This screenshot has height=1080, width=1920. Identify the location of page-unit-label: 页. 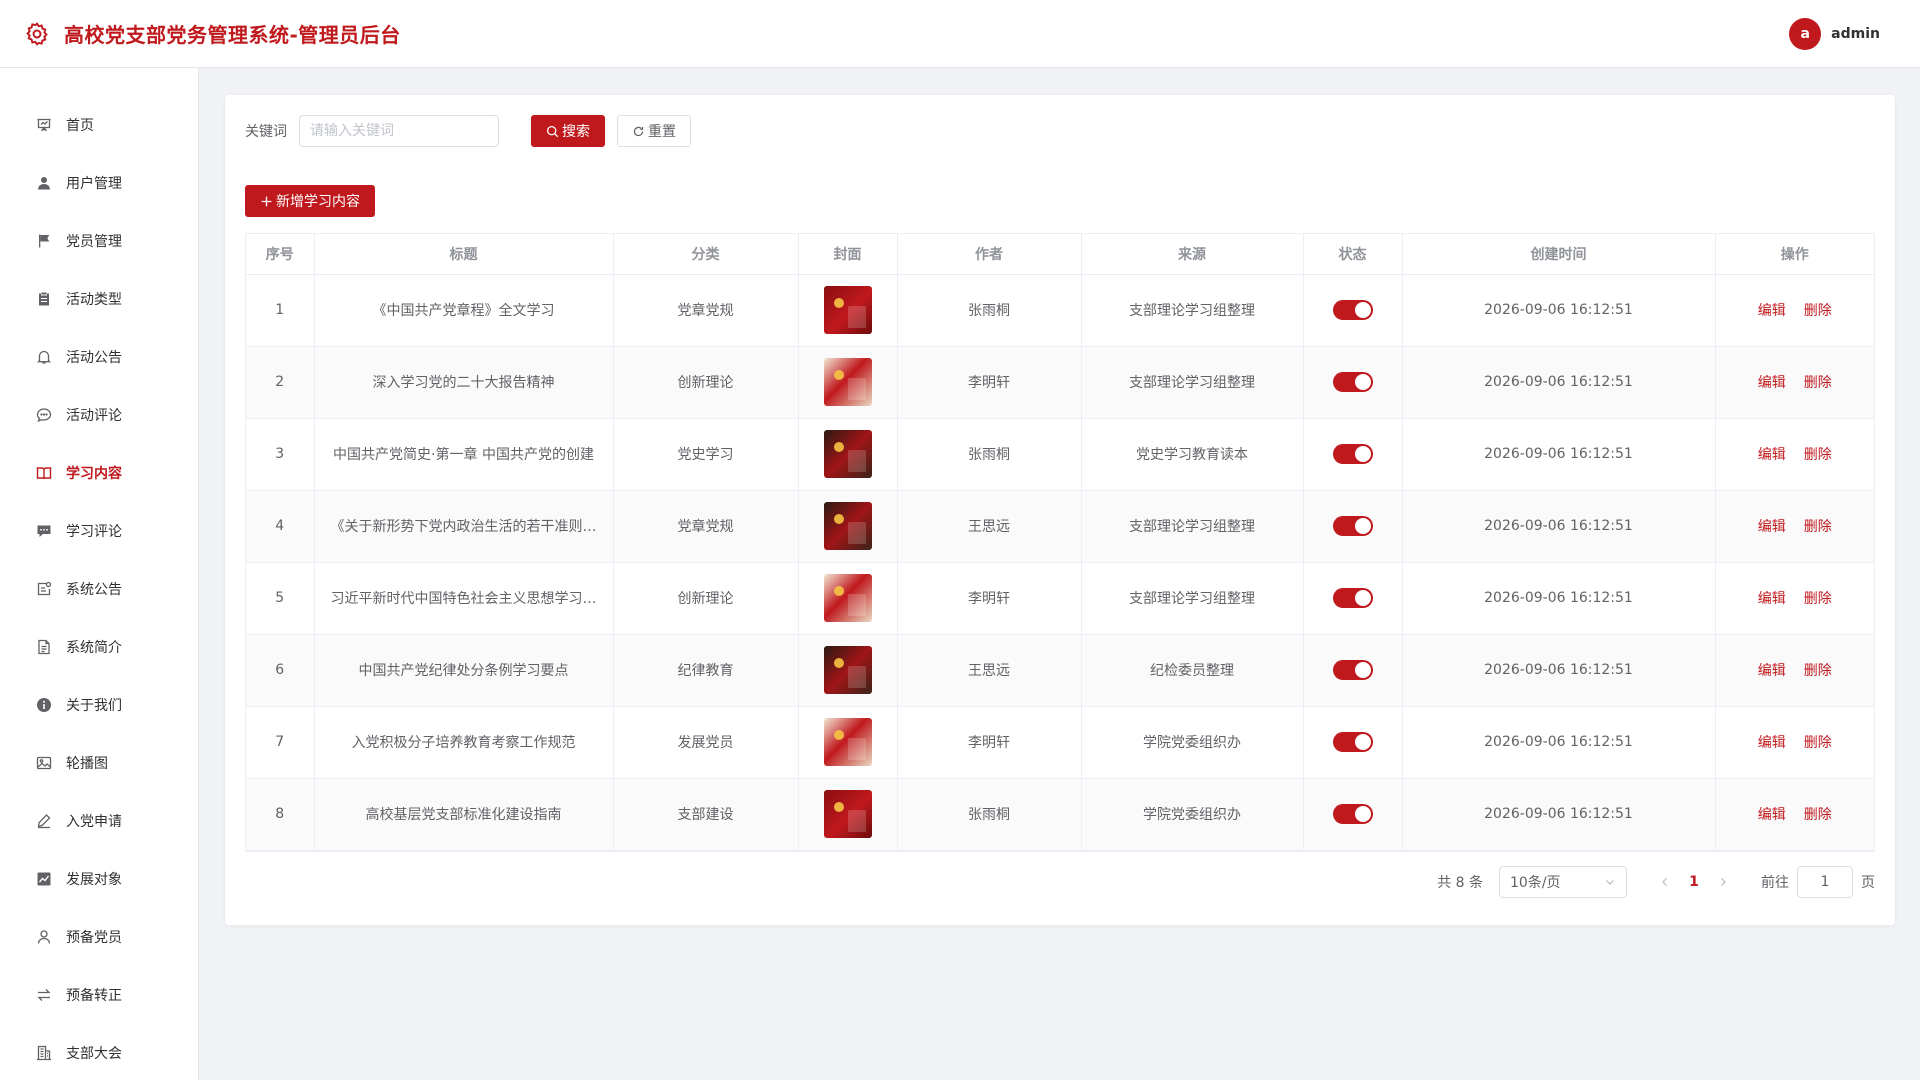
(1868, 883).